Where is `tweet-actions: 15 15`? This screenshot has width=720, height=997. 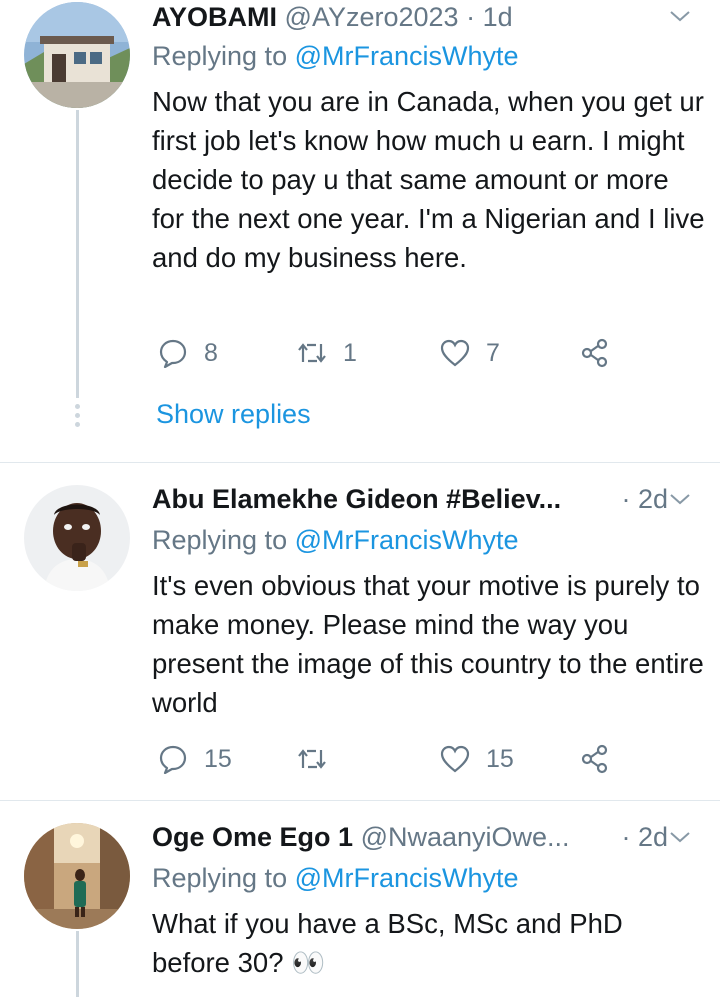 tweet-actions: 15 15 is located at coordinates (387, 759).